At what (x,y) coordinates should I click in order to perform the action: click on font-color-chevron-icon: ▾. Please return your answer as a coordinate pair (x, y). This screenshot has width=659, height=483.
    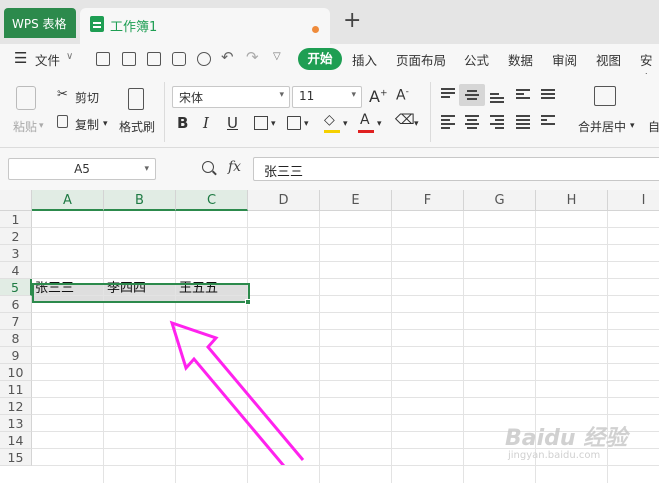
    Looking at the image, I should click on (379, 124).